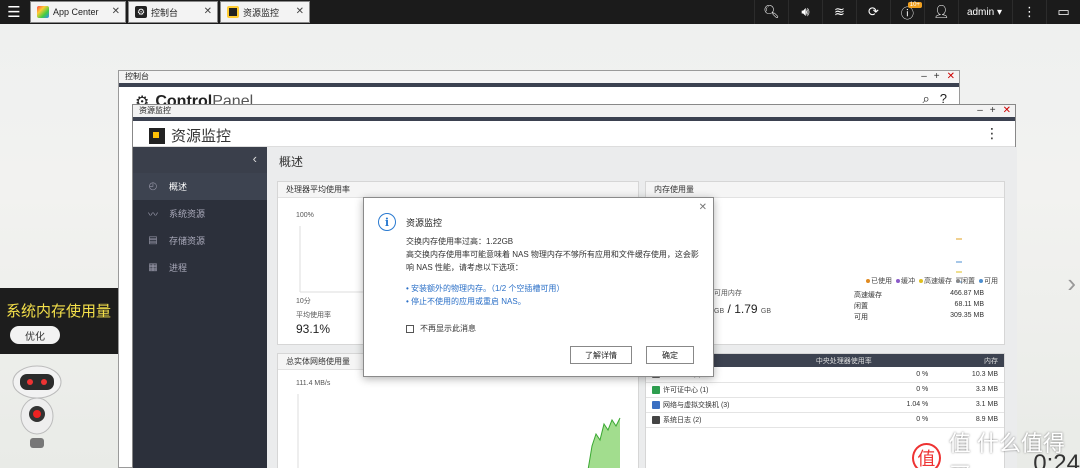  Describe the element at coordinates (43, 12) in the screenshot. I see `app-center-icon` at that location.